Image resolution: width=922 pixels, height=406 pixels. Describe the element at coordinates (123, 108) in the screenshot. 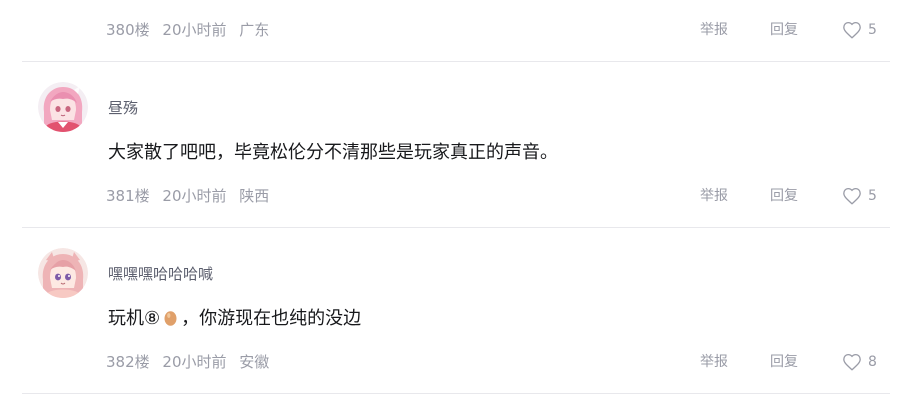

I see `username: 昼殇` at that location.